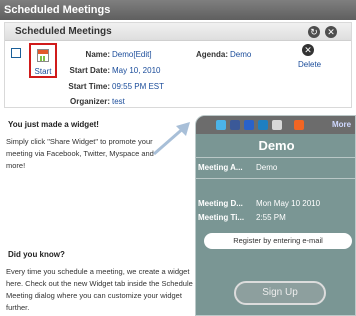 The width and height of the screenshot is (356, 316). What do you see at coordinates (263, 125) in the screenshot?
I see `linkedin-icon` at bounding box center [263, 125].